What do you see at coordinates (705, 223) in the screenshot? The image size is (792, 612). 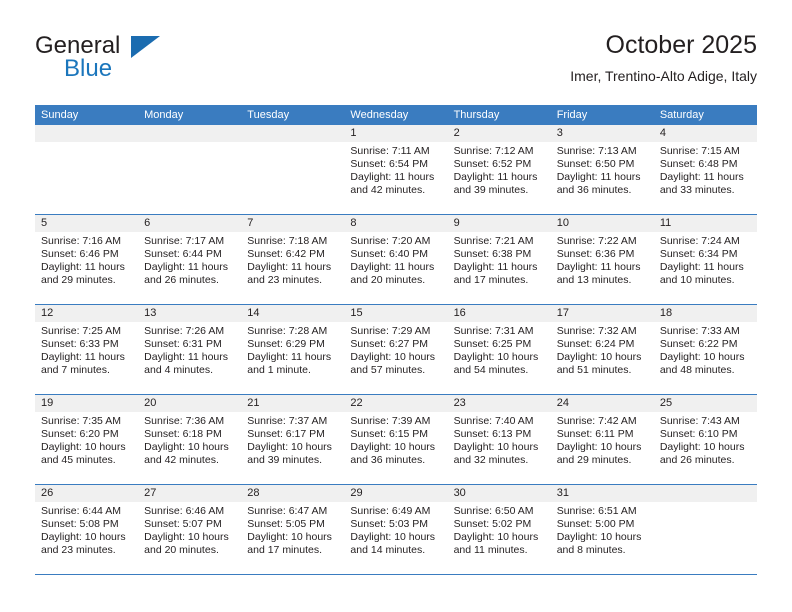 I see `day-number-band: 11` at bounding box center [705, 223].